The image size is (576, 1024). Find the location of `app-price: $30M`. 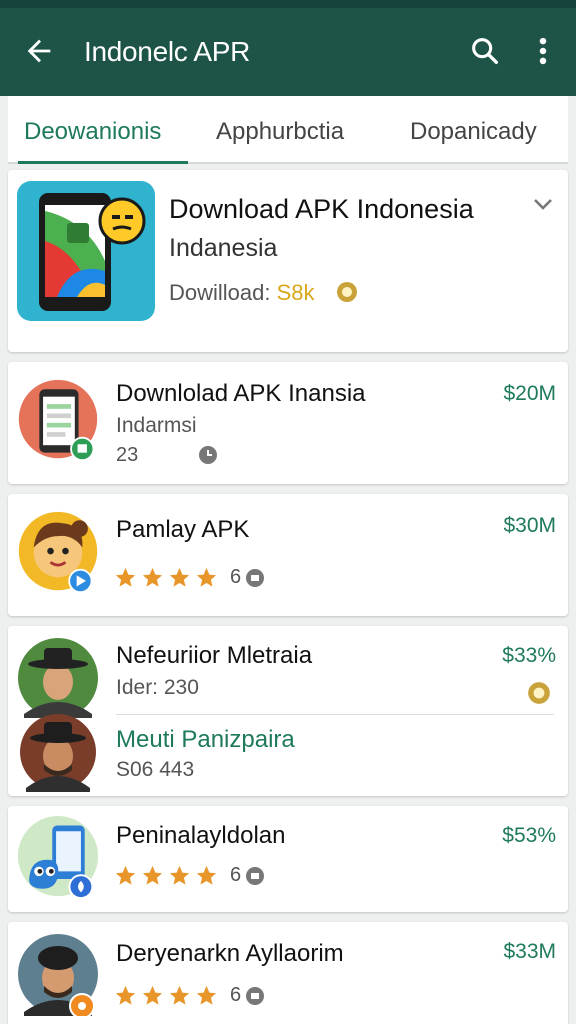

app-price: $30M is located at coordinates (529, 525).